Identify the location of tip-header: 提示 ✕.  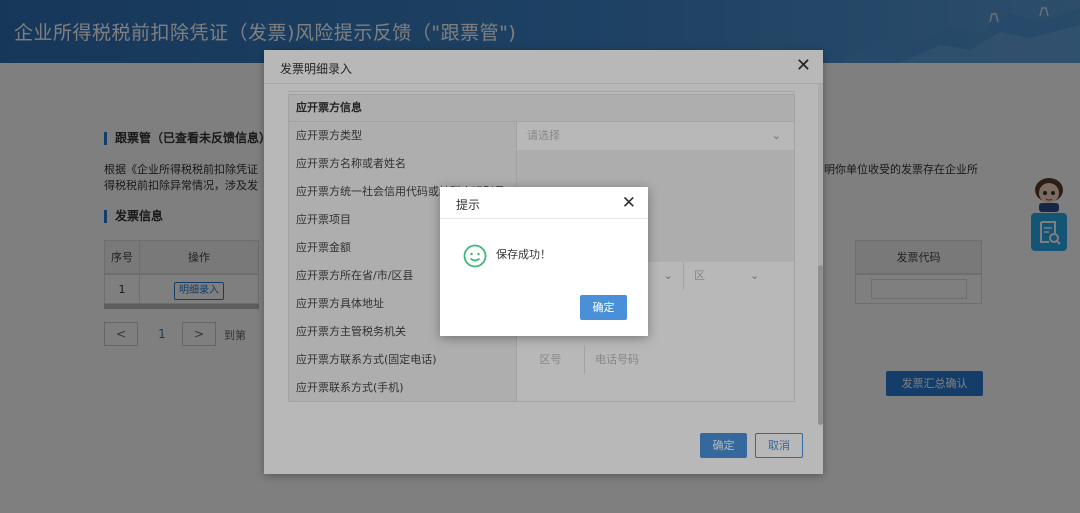
(544, 203).